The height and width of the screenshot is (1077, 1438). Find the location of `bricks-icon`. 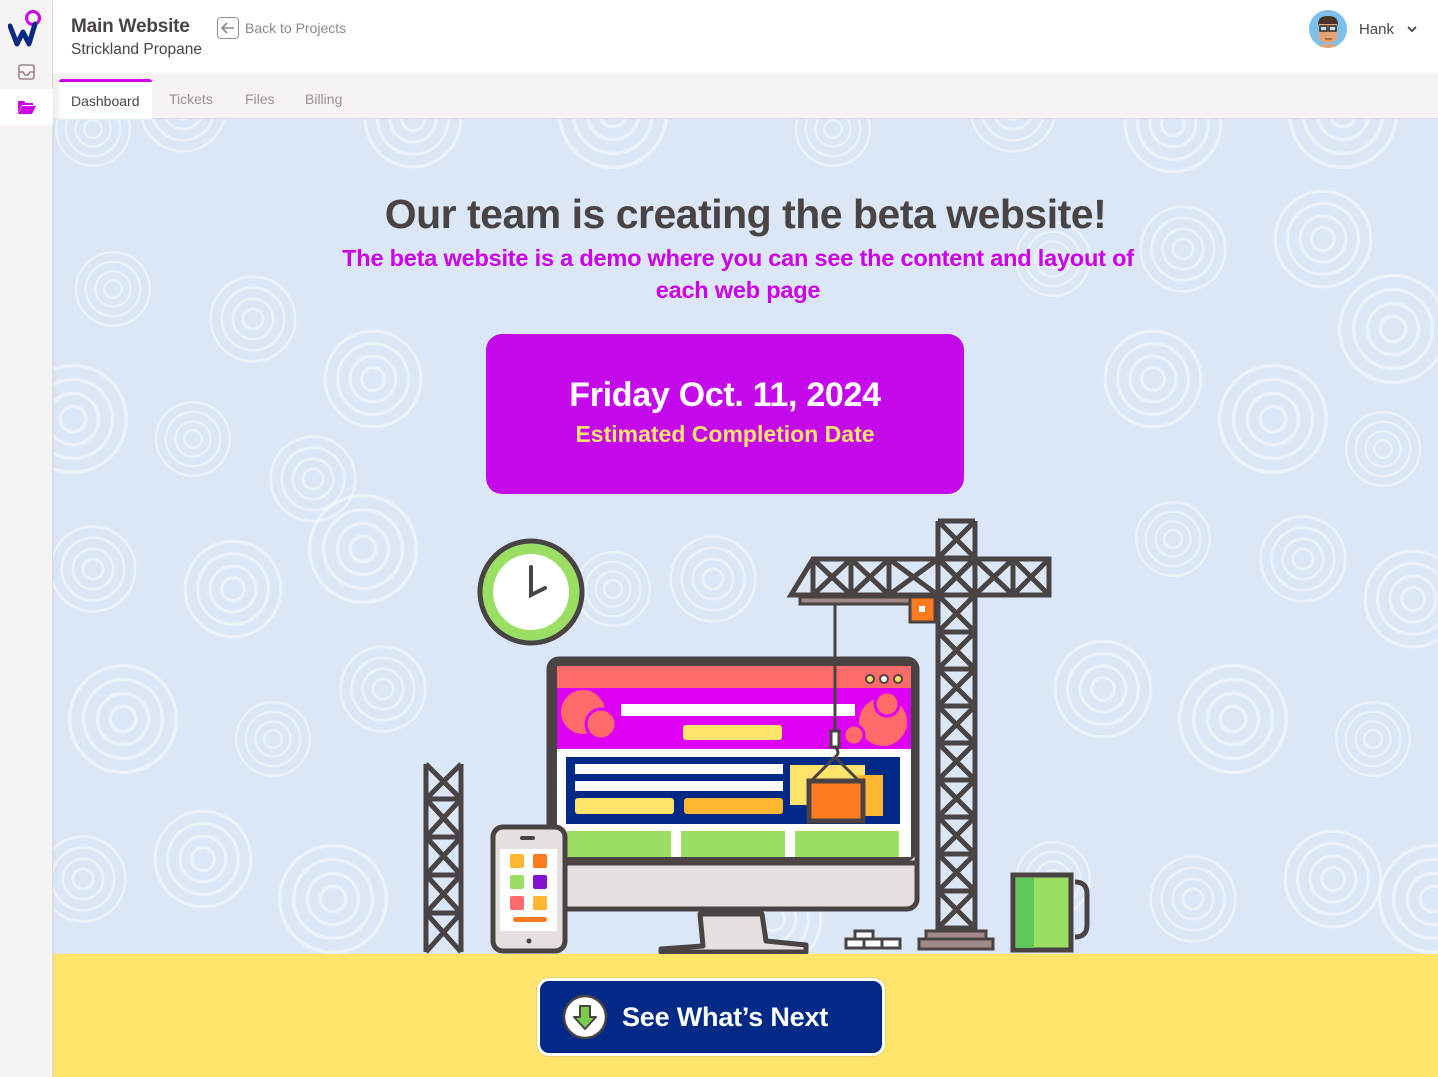

bricks-icon is located at coordinates (873, 939).